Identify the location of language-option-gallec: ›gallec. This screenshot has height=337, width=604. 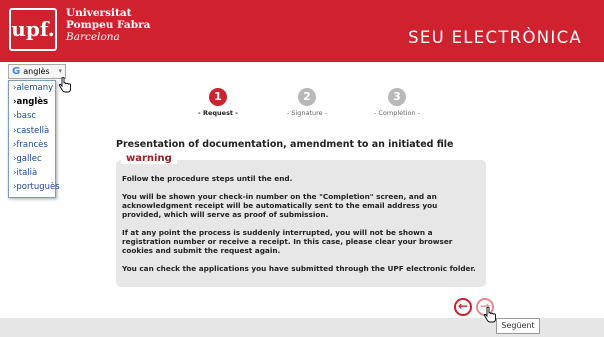
(32, 159).